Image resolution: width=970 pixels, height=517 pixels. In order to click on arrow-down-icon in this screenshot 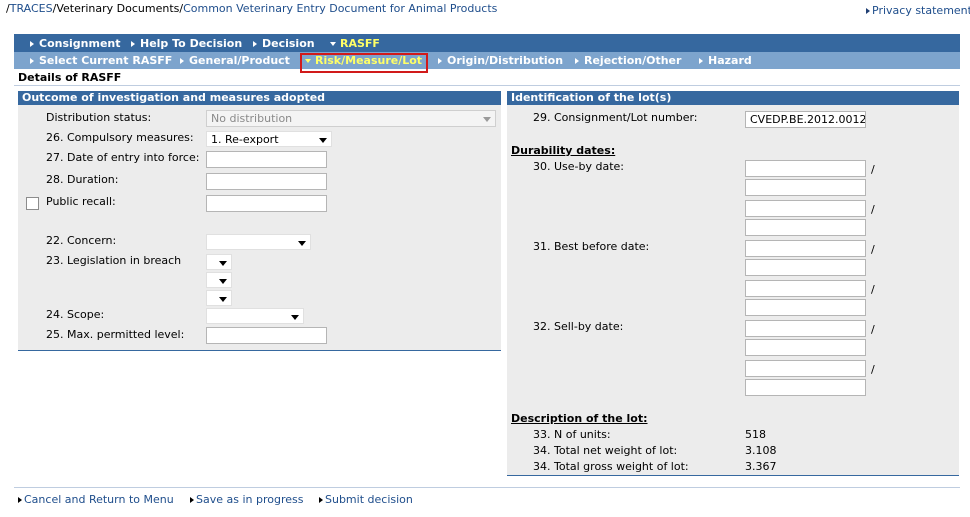, I will do `click(333, 44)`.